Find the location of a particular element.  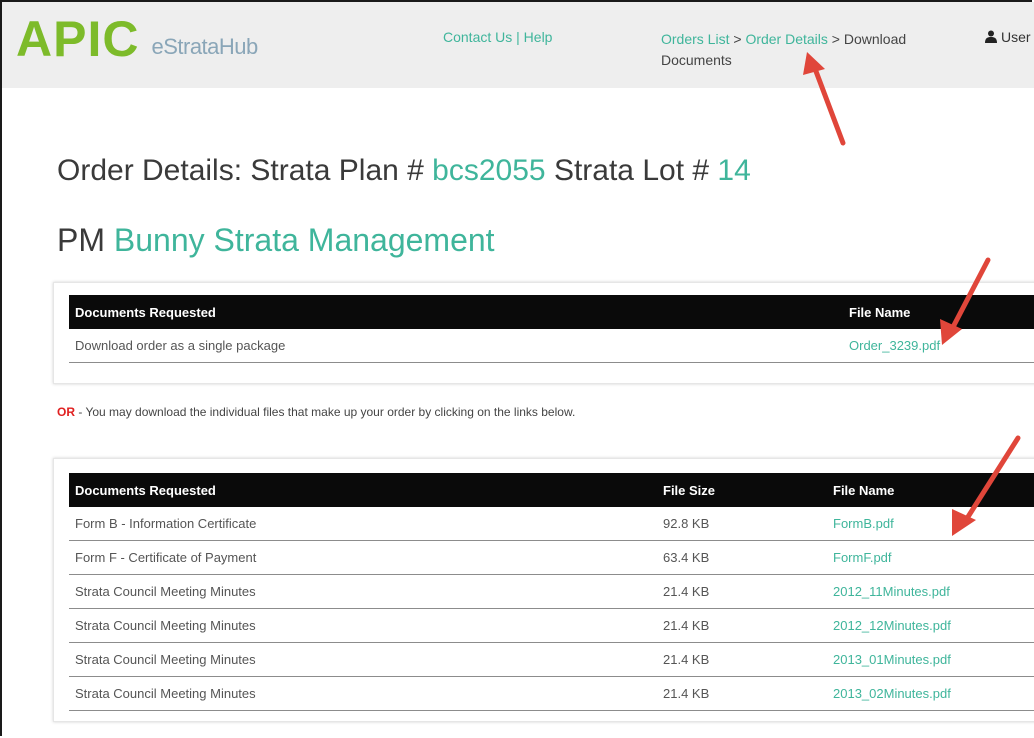

size-cell: 63.4 KB is located at coordinates (742, 557).